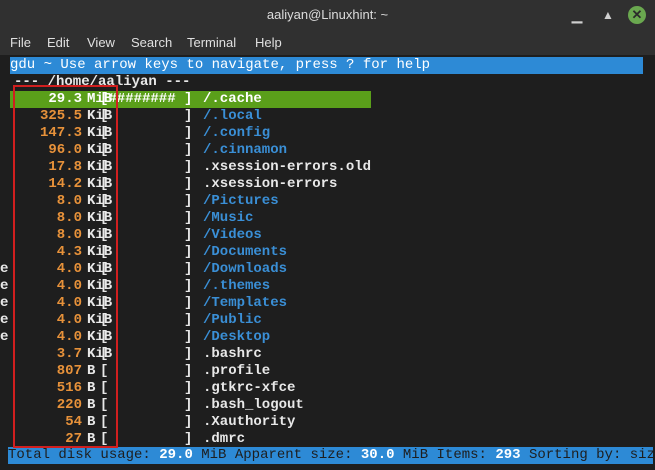  Describe the element at coordinates (245, 269) in the screenshot. I see `row-name: /Downloads` at that location.